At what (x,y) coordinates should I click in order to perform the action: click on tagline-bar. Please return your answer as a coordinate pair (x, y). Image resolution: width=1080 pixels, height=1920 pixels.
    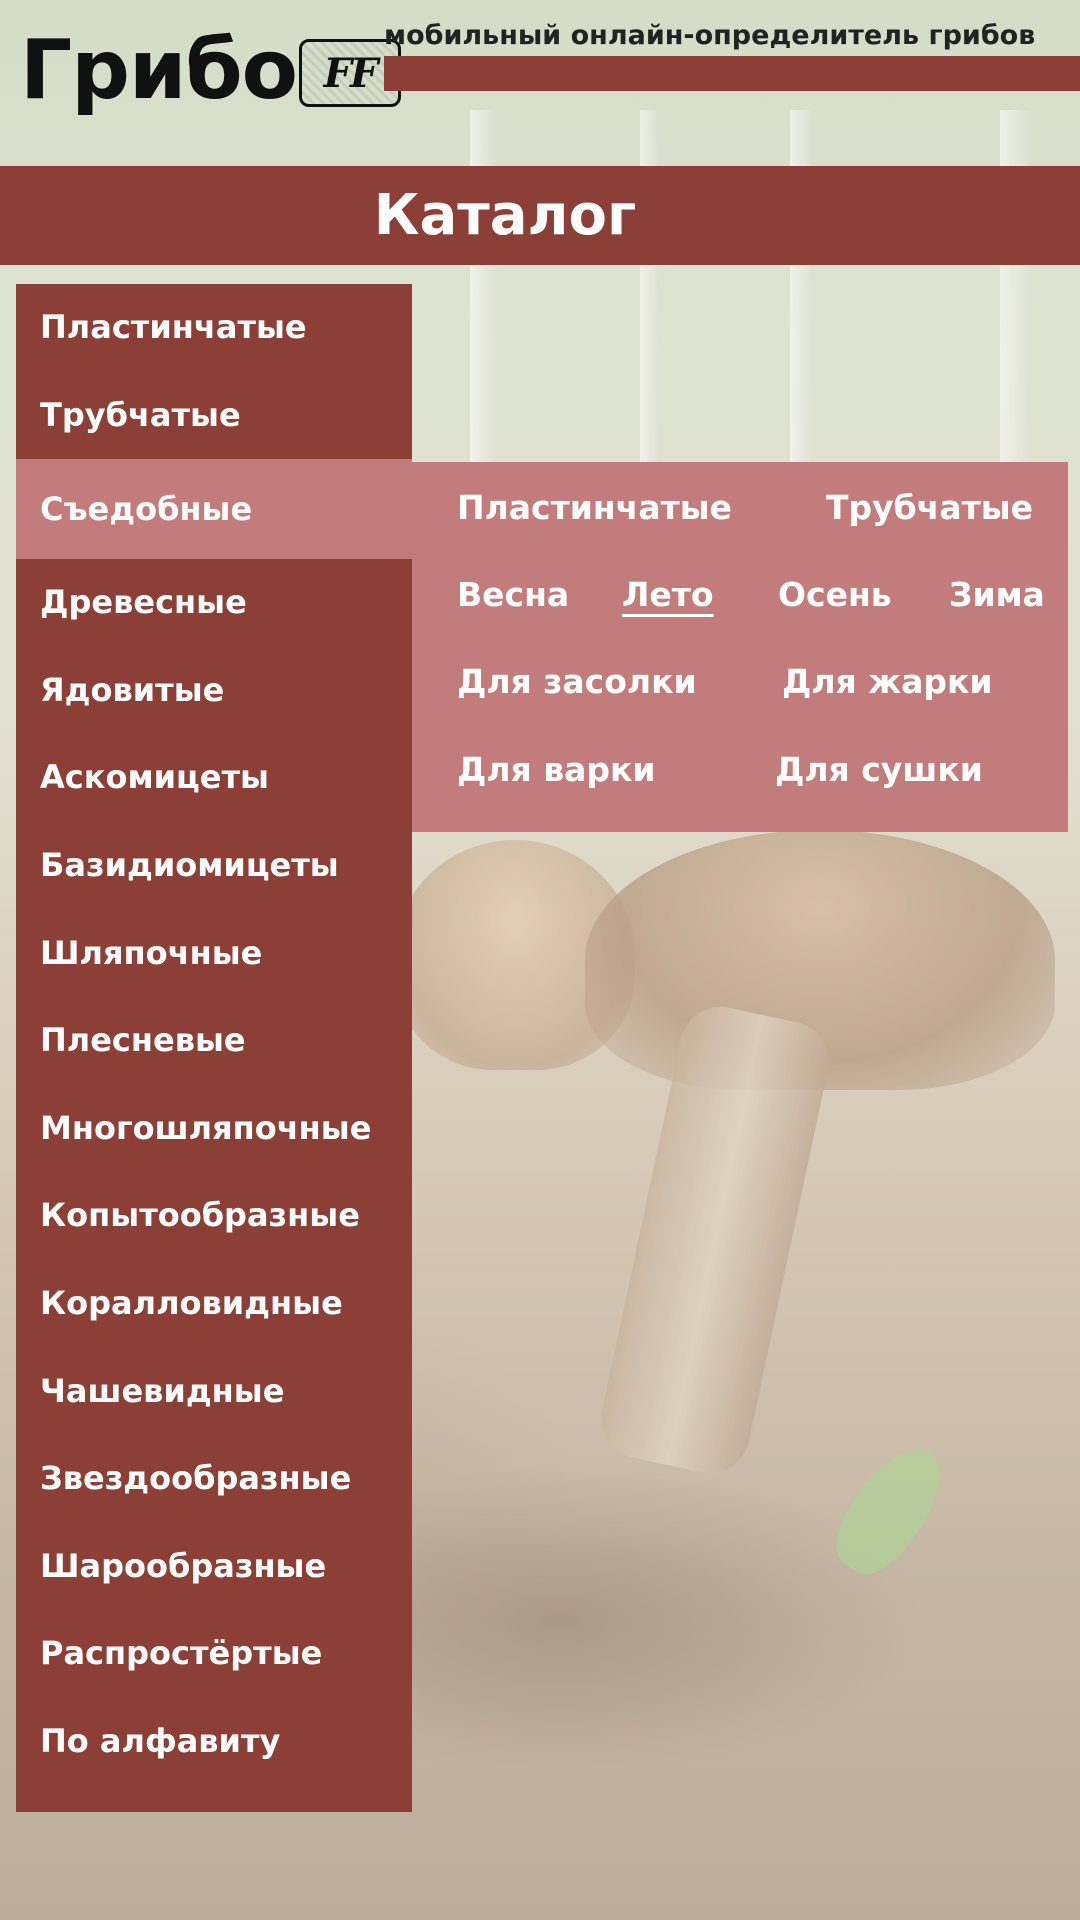
    Looking at the image, I should click on (732, 73).